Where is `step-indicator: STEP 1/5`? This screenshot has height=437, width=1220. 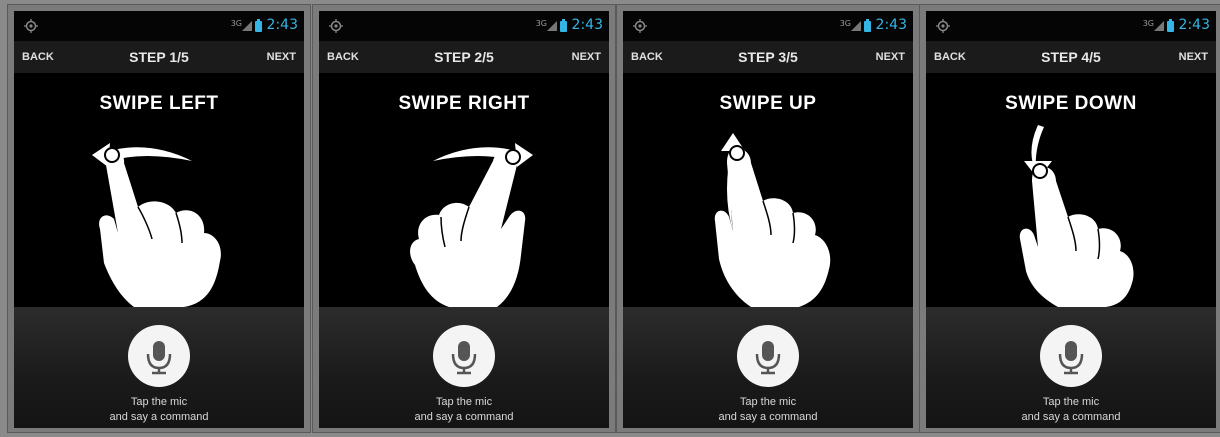 step-indicator: STEP 1/5 is located at coordinates (159, 57).